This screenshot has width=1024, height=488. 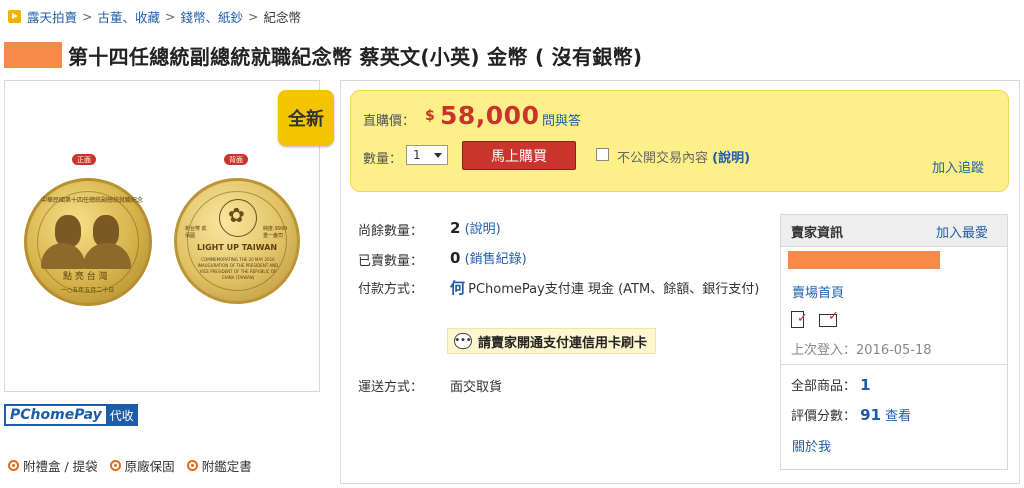 What do you see at coordinates (282, 17) in the screenshot?
I see `breadcrumb-current: 紀念幣` at bounding box center [282, 17].